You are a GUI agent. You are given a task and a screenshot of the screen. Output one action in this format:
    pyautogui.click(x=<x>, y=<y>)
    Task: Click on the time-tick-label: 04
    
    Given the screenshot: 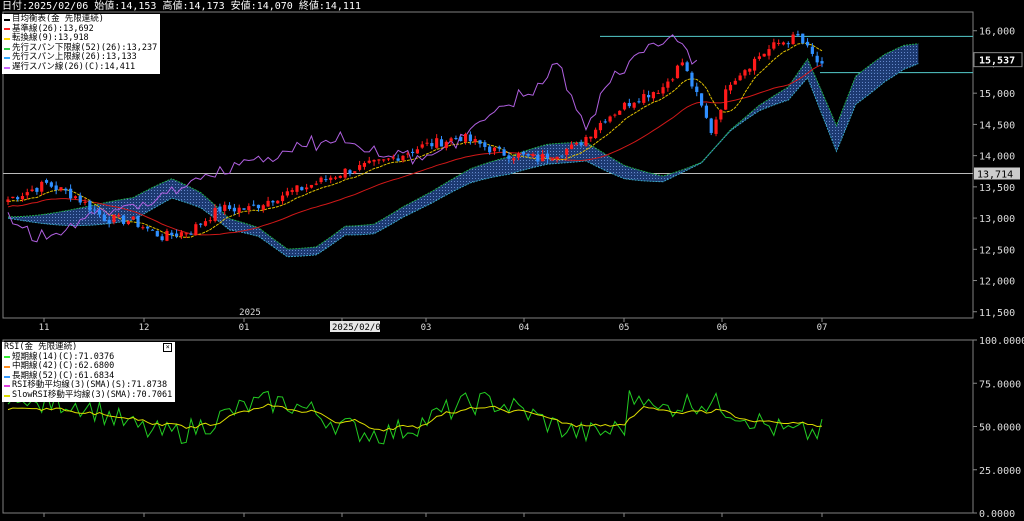 What is the action you would take?
    pyautogui.click(x=524, y=328)
    